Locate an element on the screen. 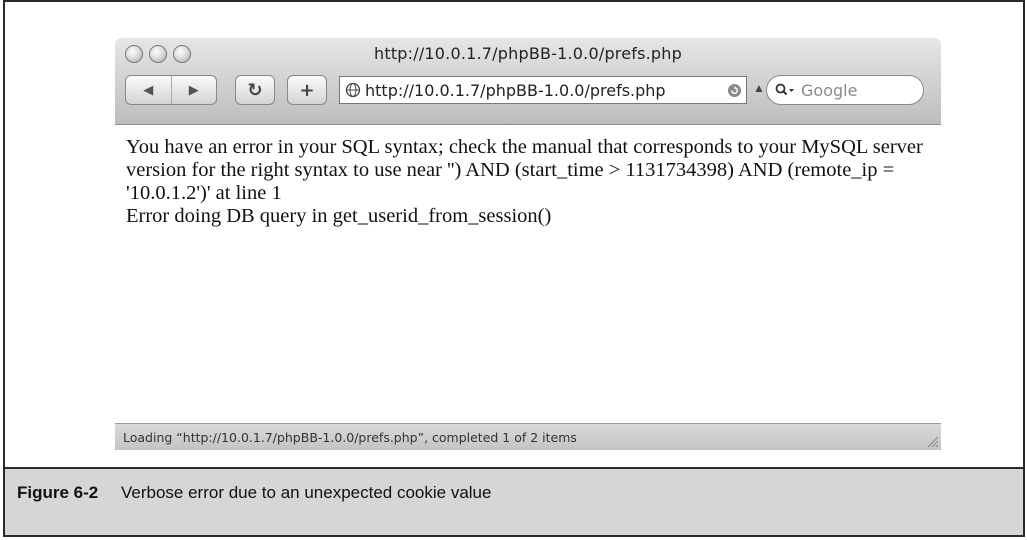  address-url: http://10.0.1.7/phpBB-1.0.0/prefs.php is located at coordinates (515, 90).